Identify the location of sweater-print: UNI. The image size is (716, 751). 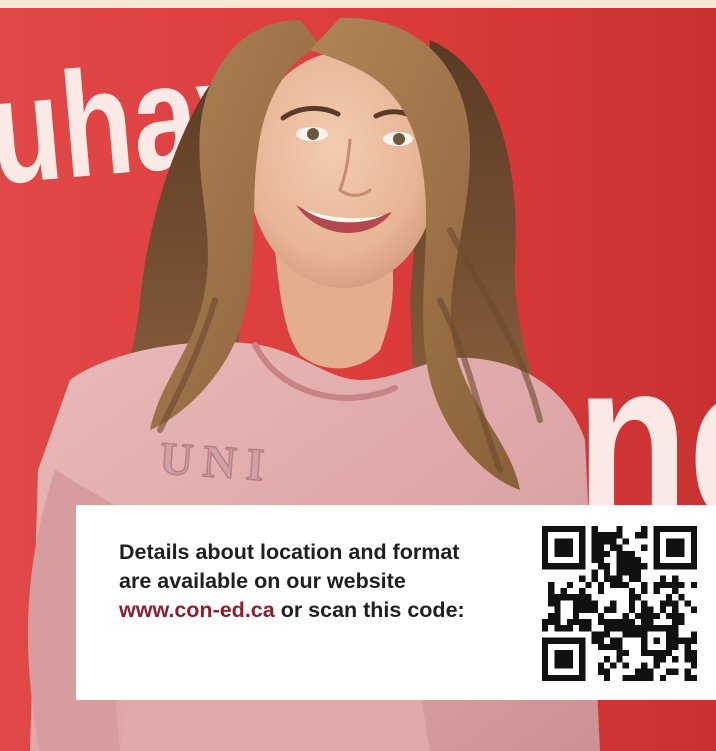
(217, 461).